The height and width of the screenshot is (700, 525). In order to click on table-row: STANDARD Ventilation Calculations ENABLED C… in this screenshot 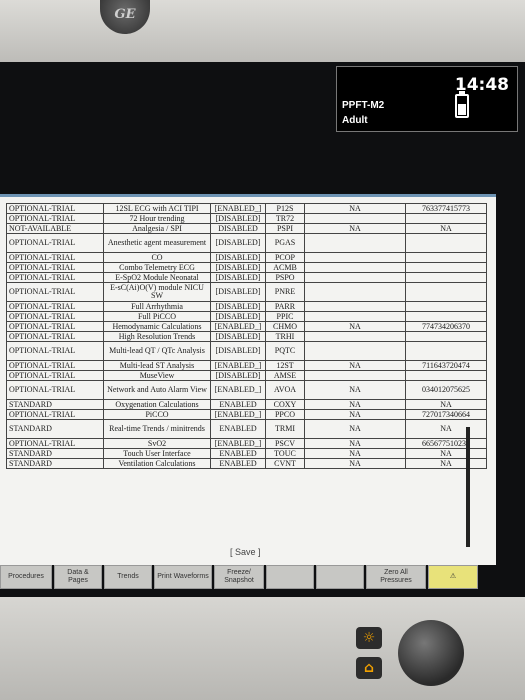, I will do `click(246, 463)`.